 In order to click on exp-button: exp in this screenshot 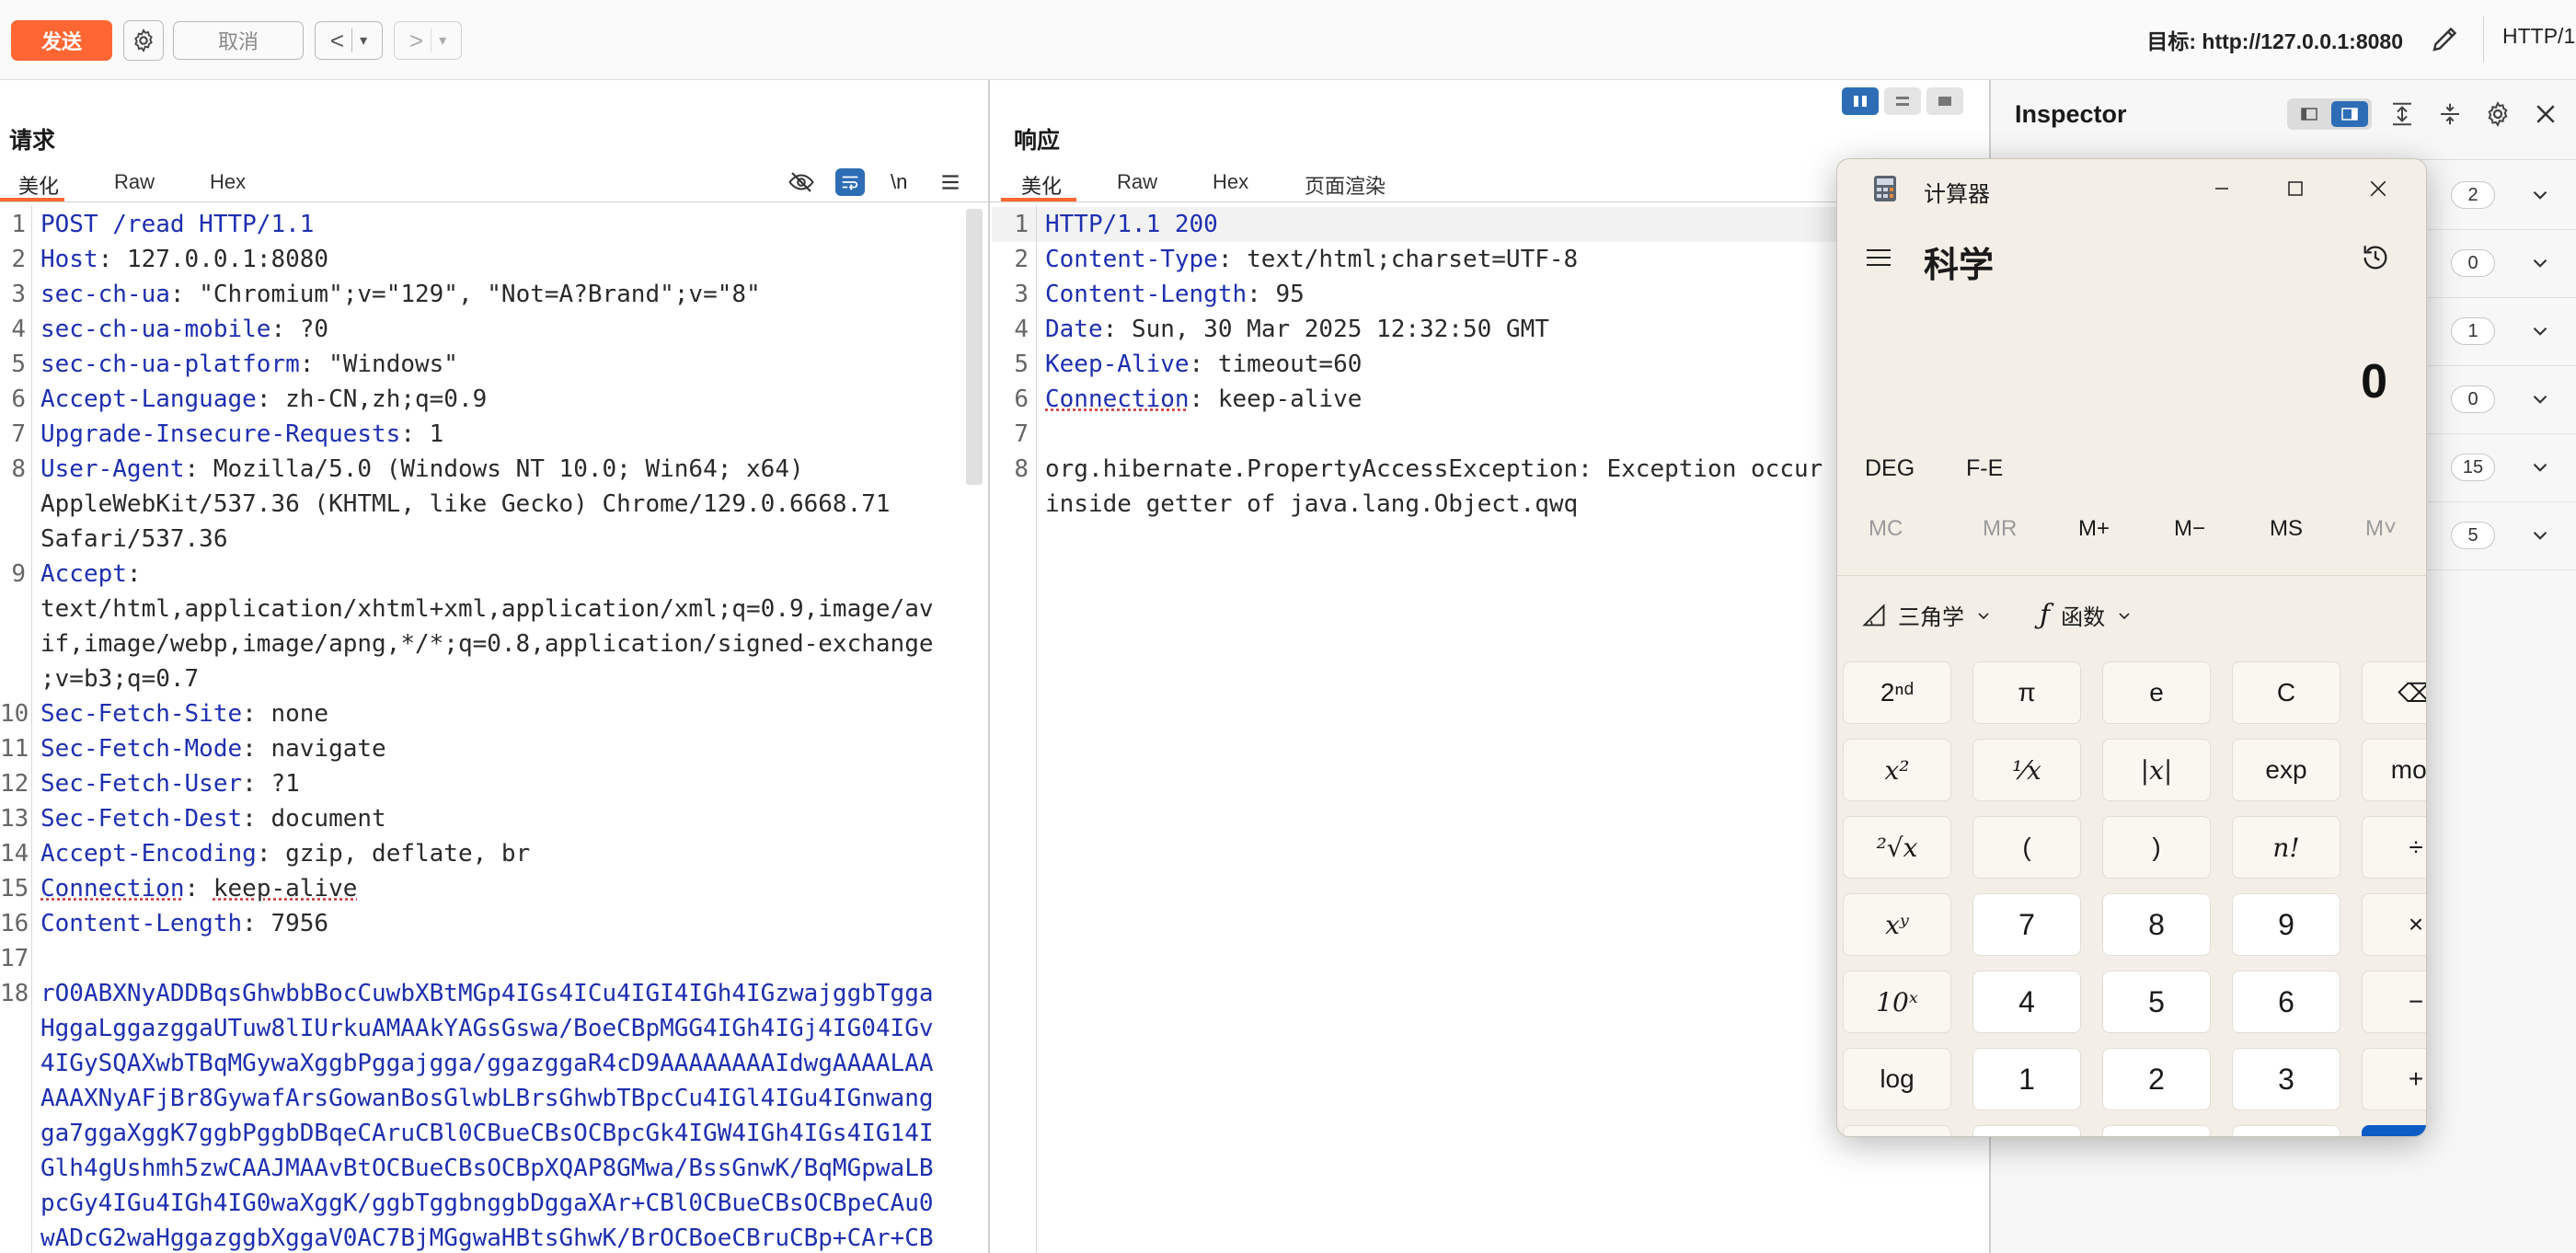, I will do `click(2286, 770)`.